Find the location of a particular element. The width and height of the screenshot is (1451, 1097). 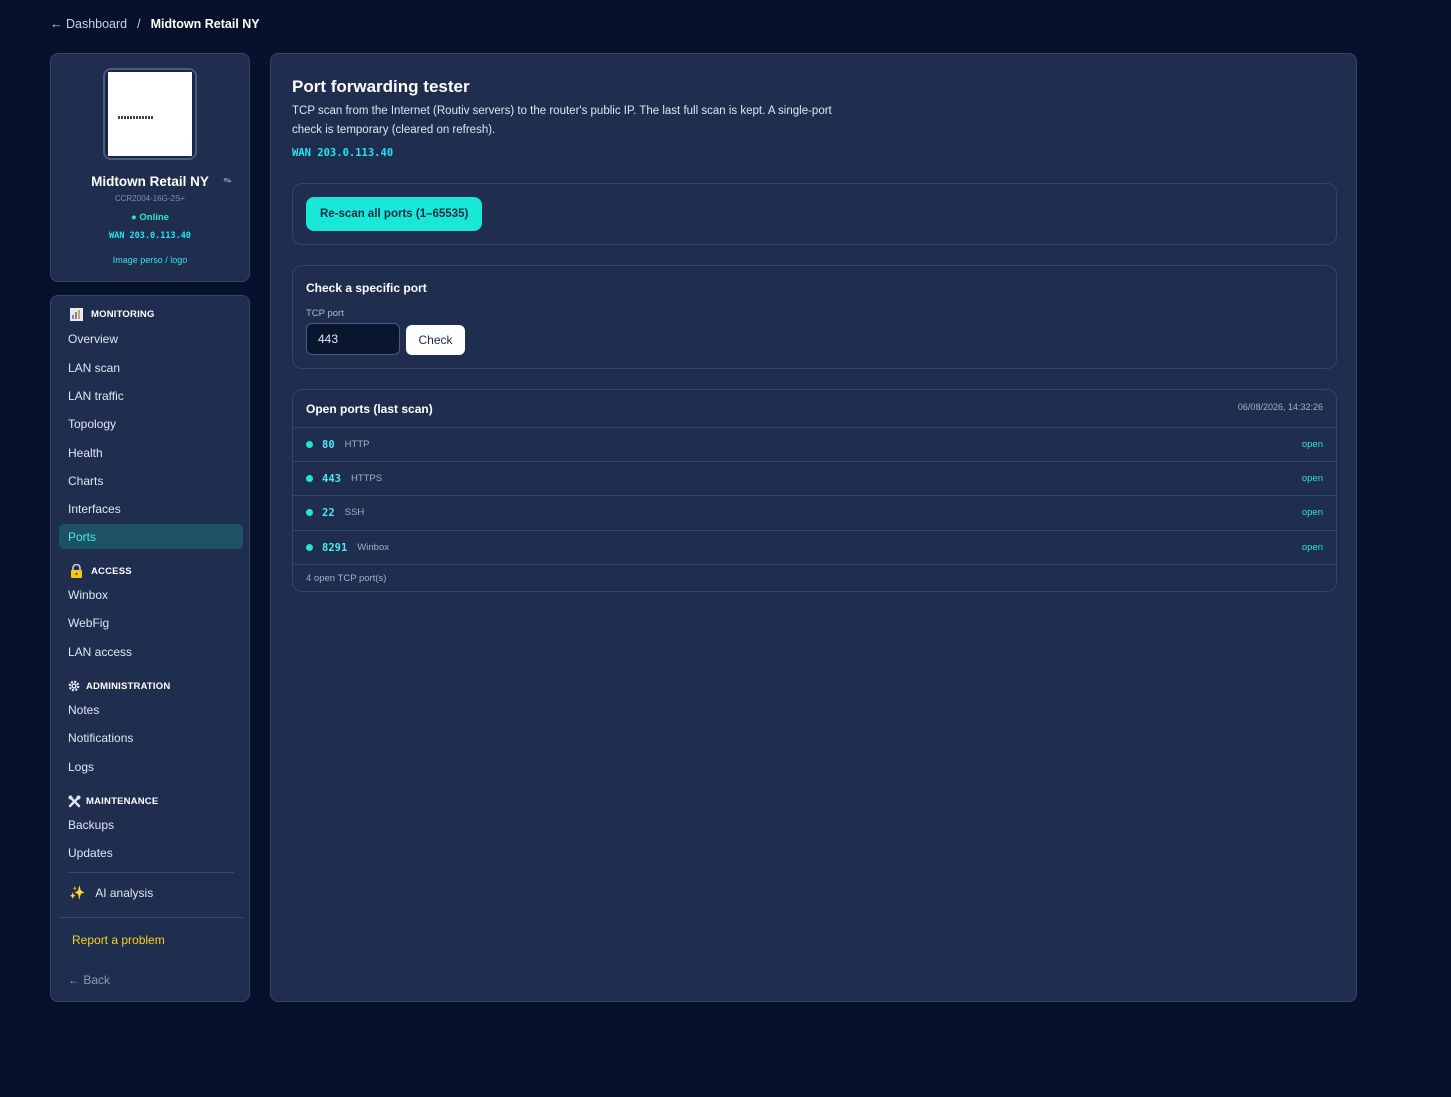

image-logo-link: Image perso / logo is located at coordinates (150, 260).